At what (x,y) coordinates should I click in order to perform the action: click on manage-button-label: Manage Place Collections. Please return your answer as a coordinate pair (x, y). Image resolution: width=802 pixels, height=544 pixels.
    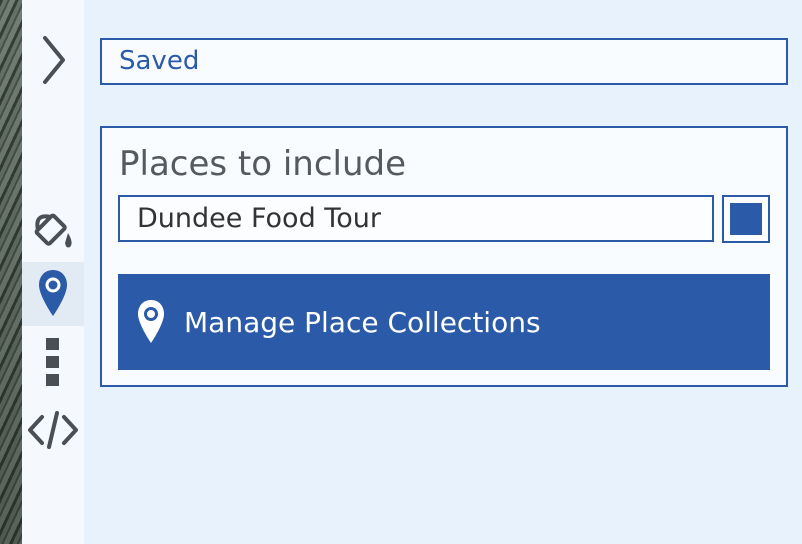
    Looking at the image, I should click on (362, 322).